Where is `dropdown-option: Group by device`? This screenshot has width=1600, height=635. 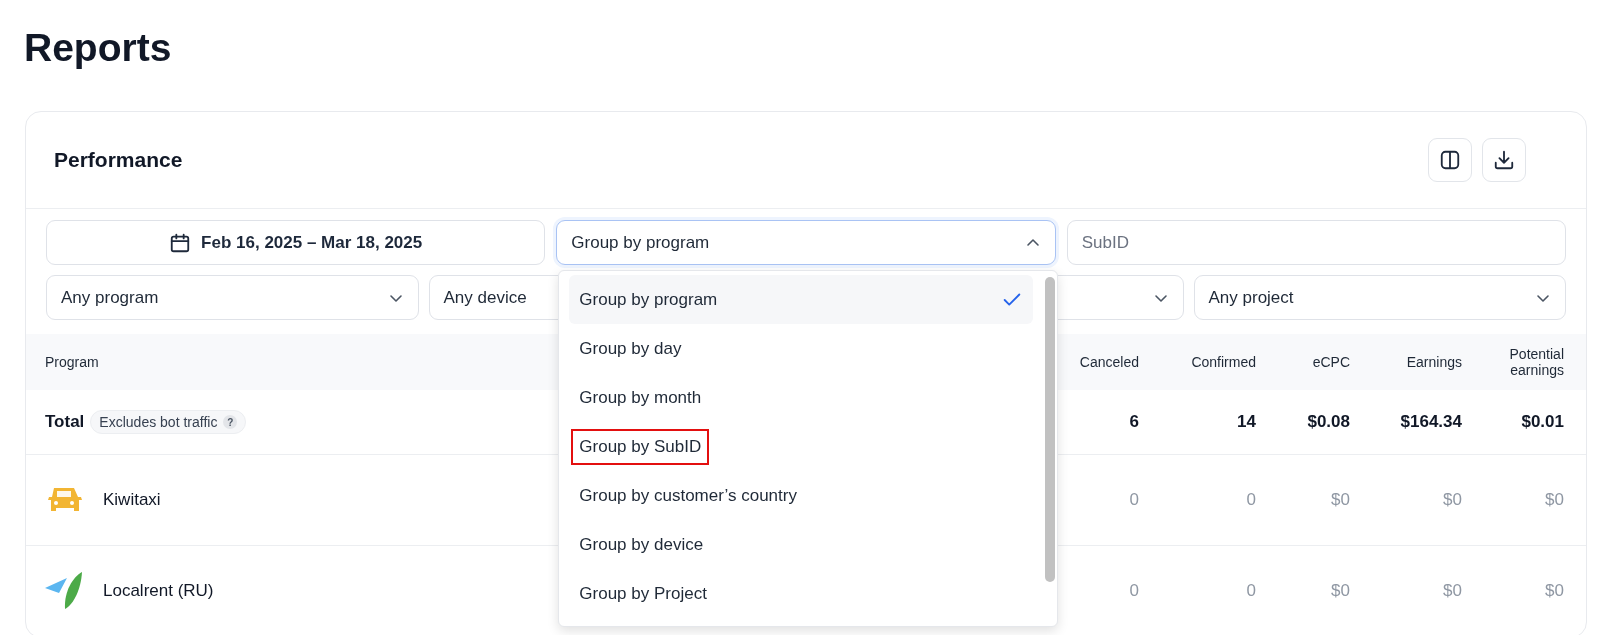
dropdown-option: Group by device is located at coordinates (801, 544).